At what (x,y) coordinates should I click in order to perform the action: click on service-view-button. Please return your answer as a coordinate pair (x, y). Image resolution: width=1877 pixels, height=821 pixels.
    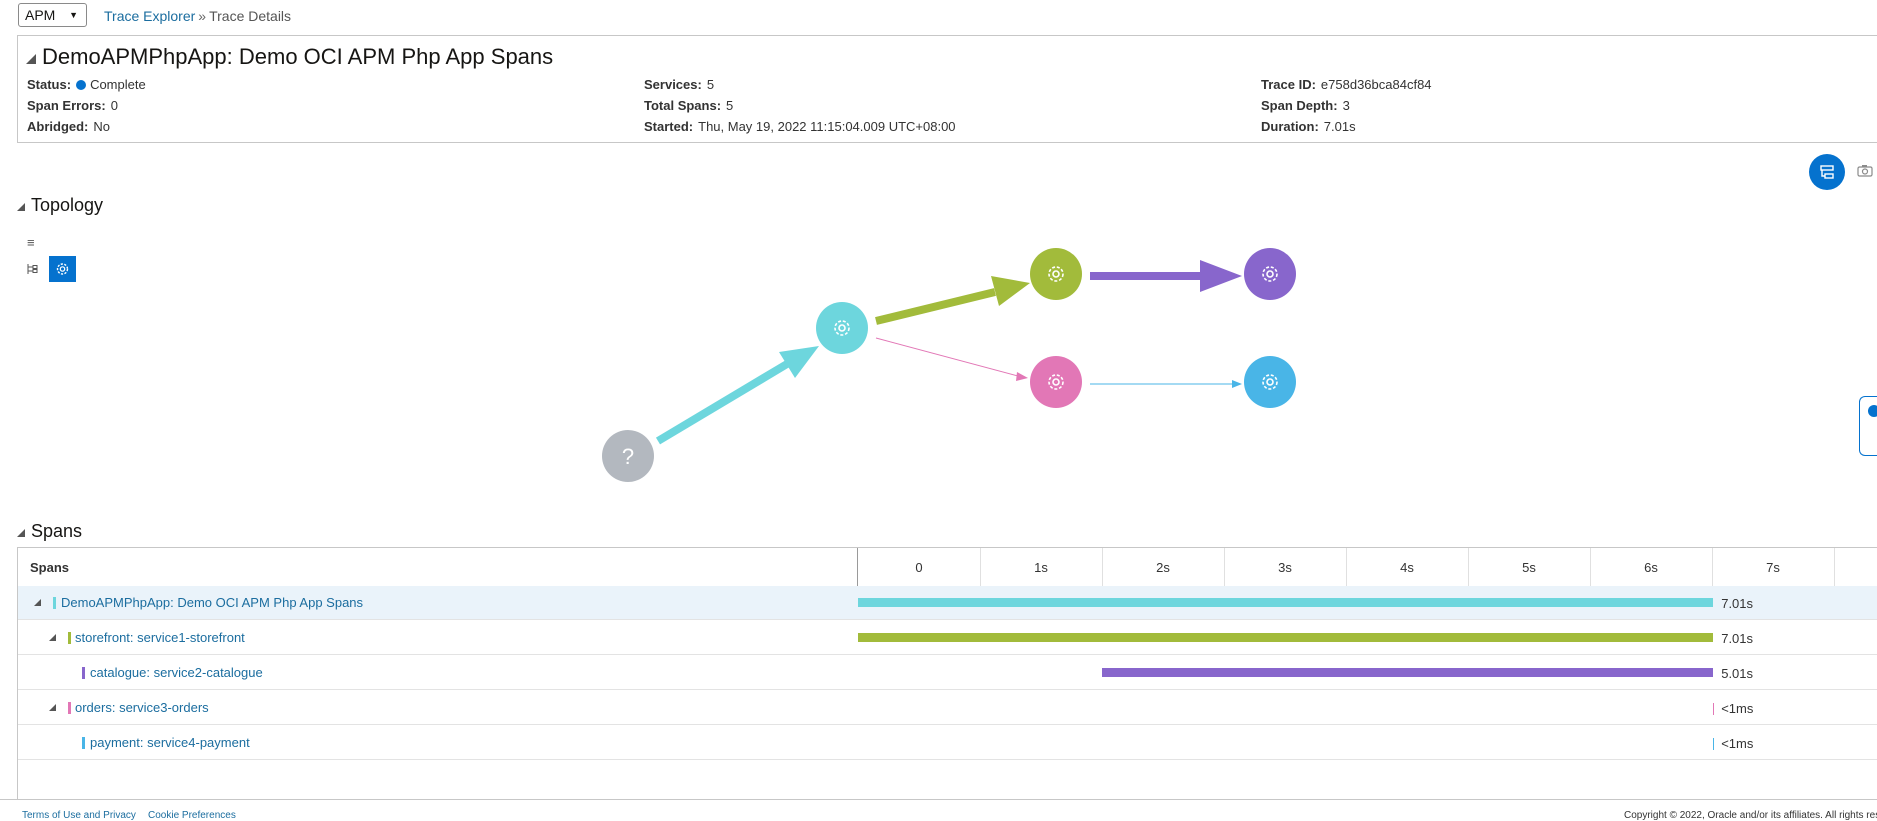
    Looking at the image, I should click on (62, 269).